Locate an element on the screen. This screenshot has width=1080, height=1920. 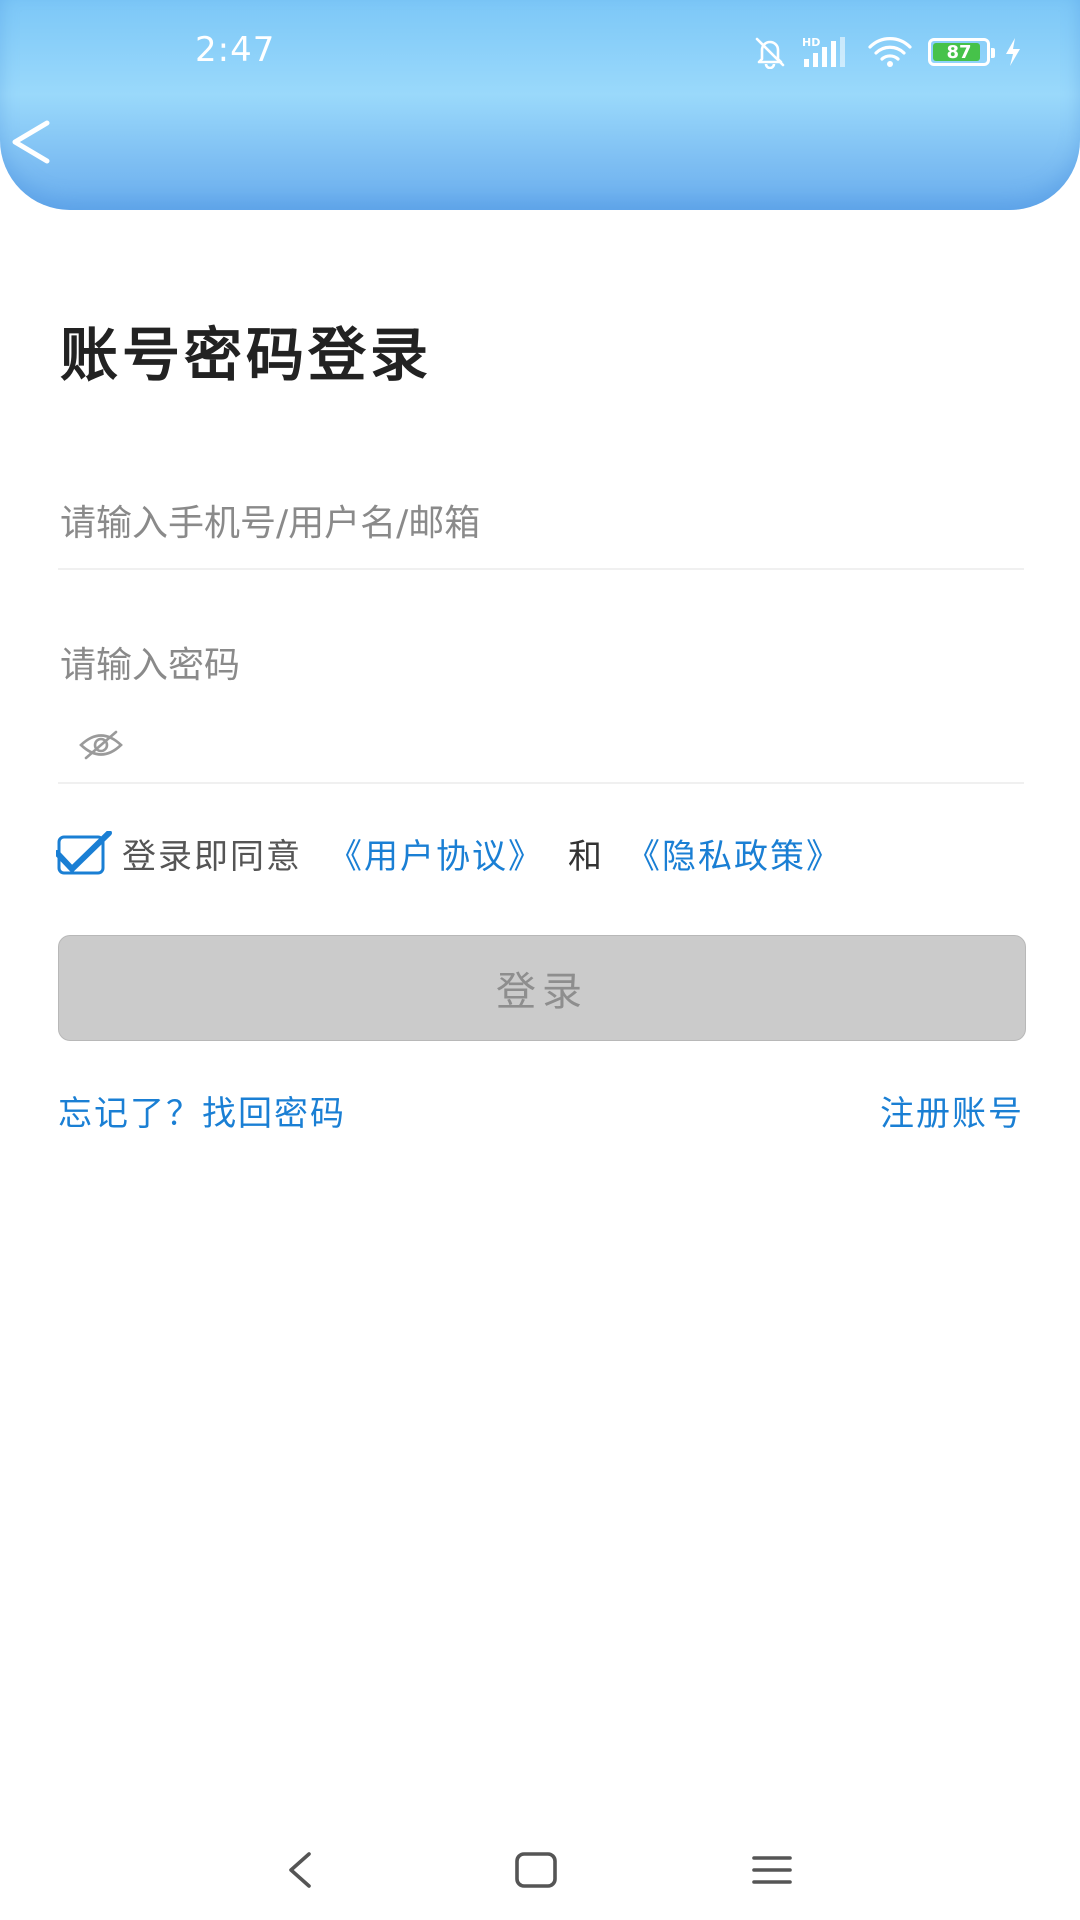
nav-menu-icon is located at coordinates (772, 1870).